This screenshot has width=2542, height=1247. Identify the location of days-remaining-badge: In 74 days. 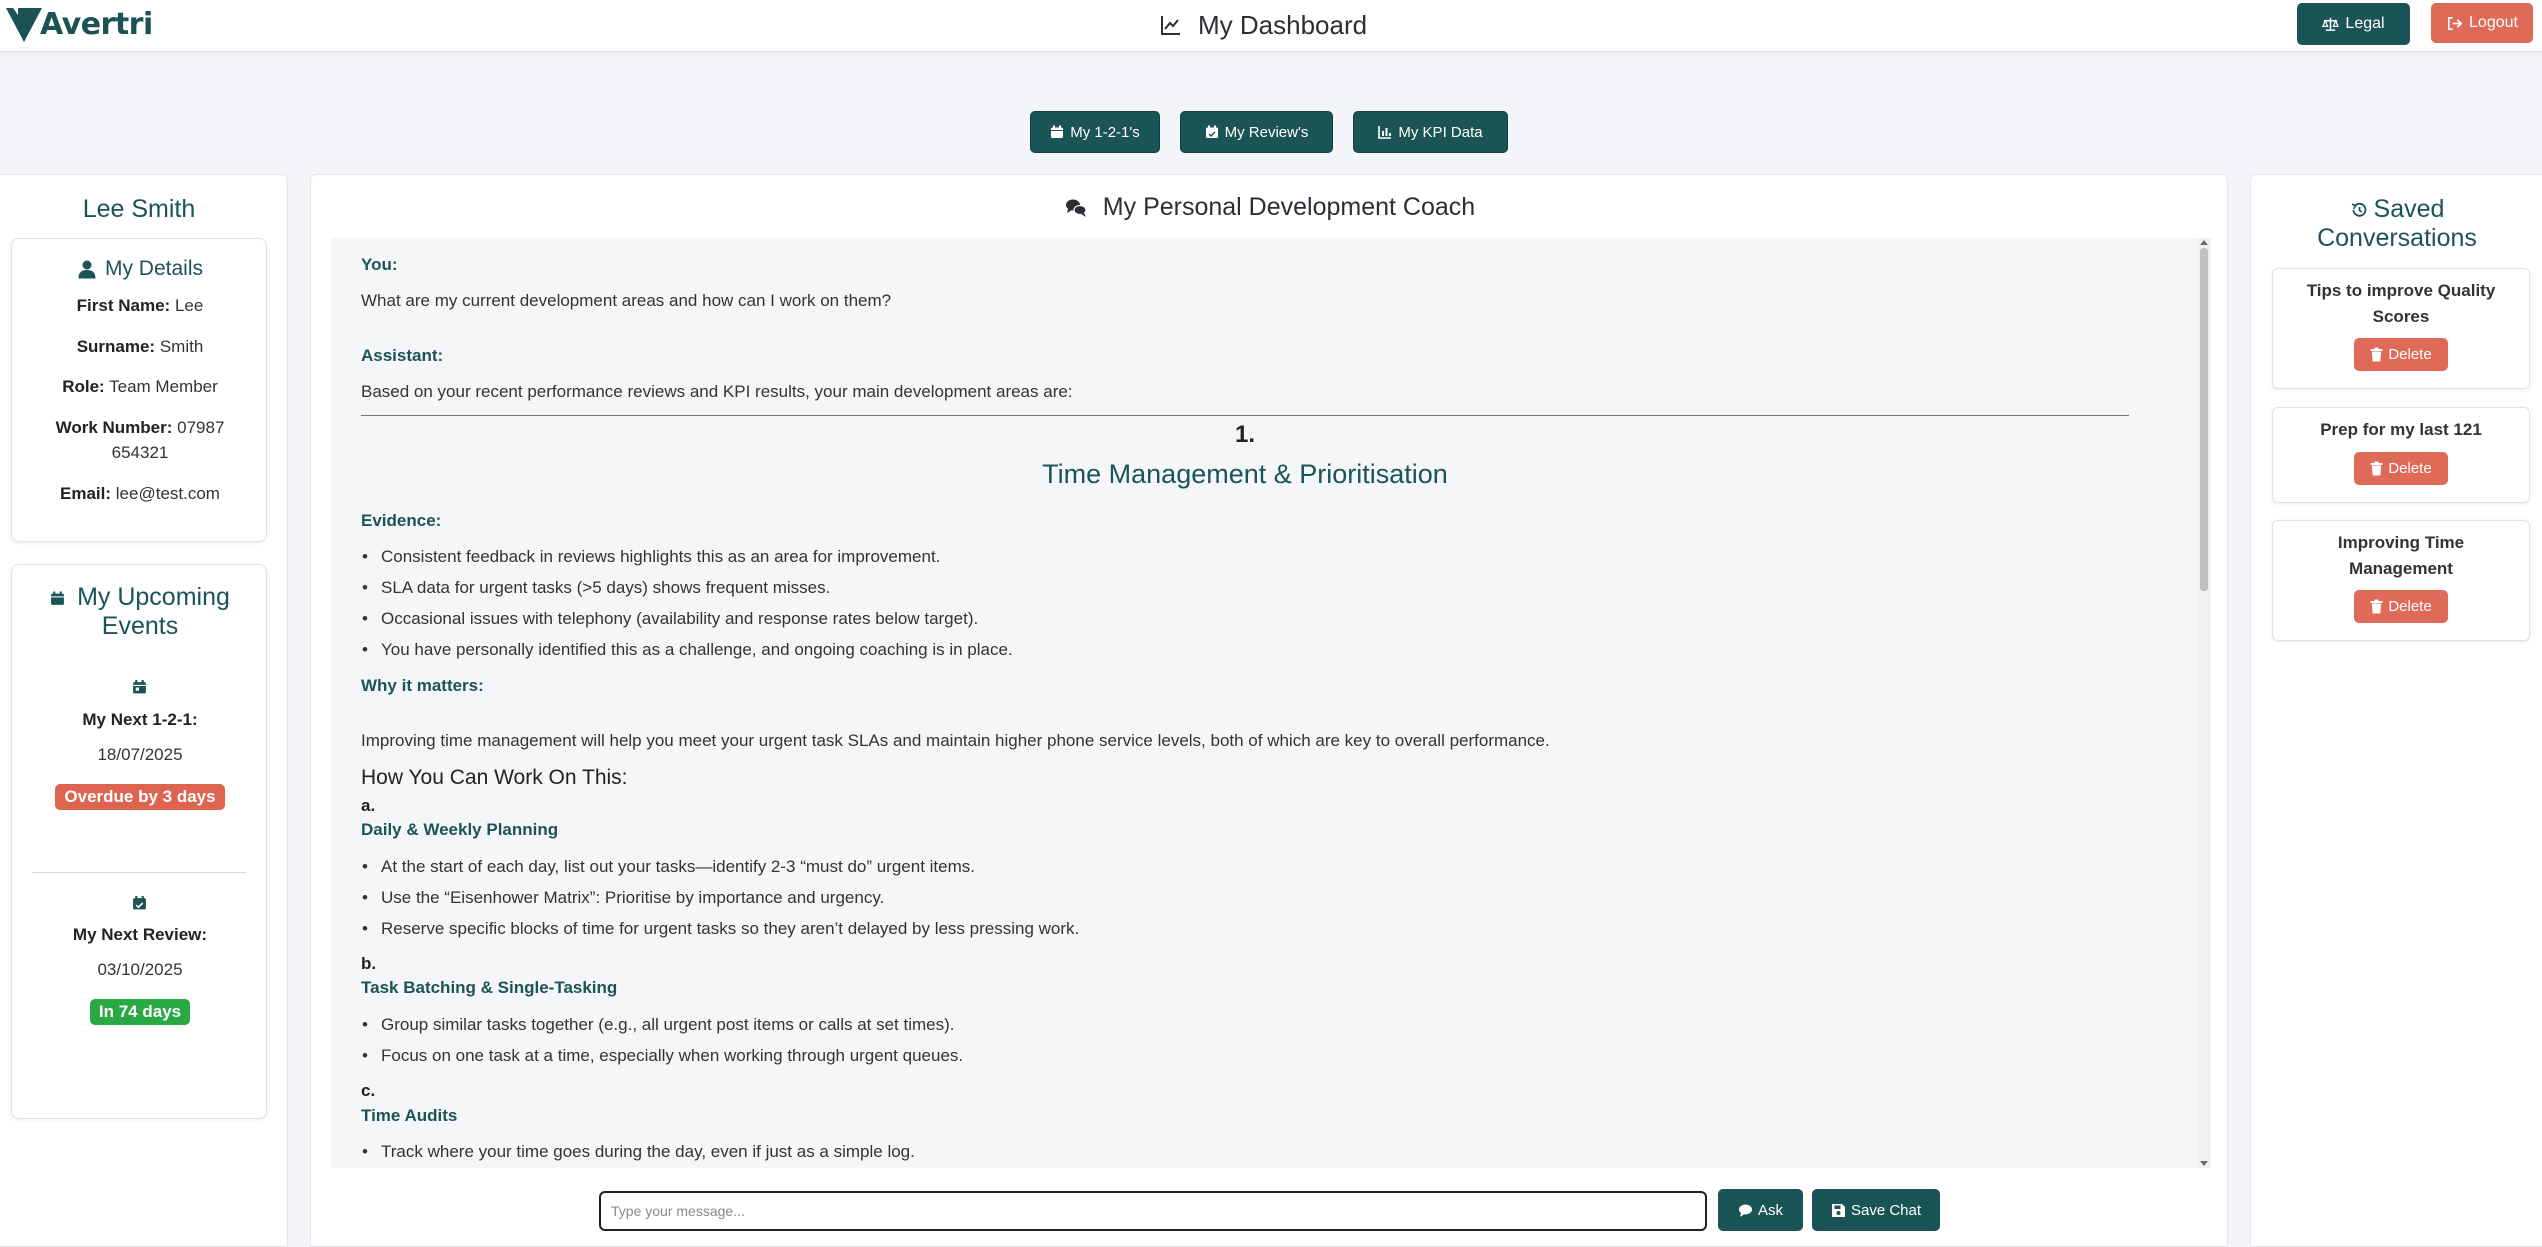
(140, 1012).